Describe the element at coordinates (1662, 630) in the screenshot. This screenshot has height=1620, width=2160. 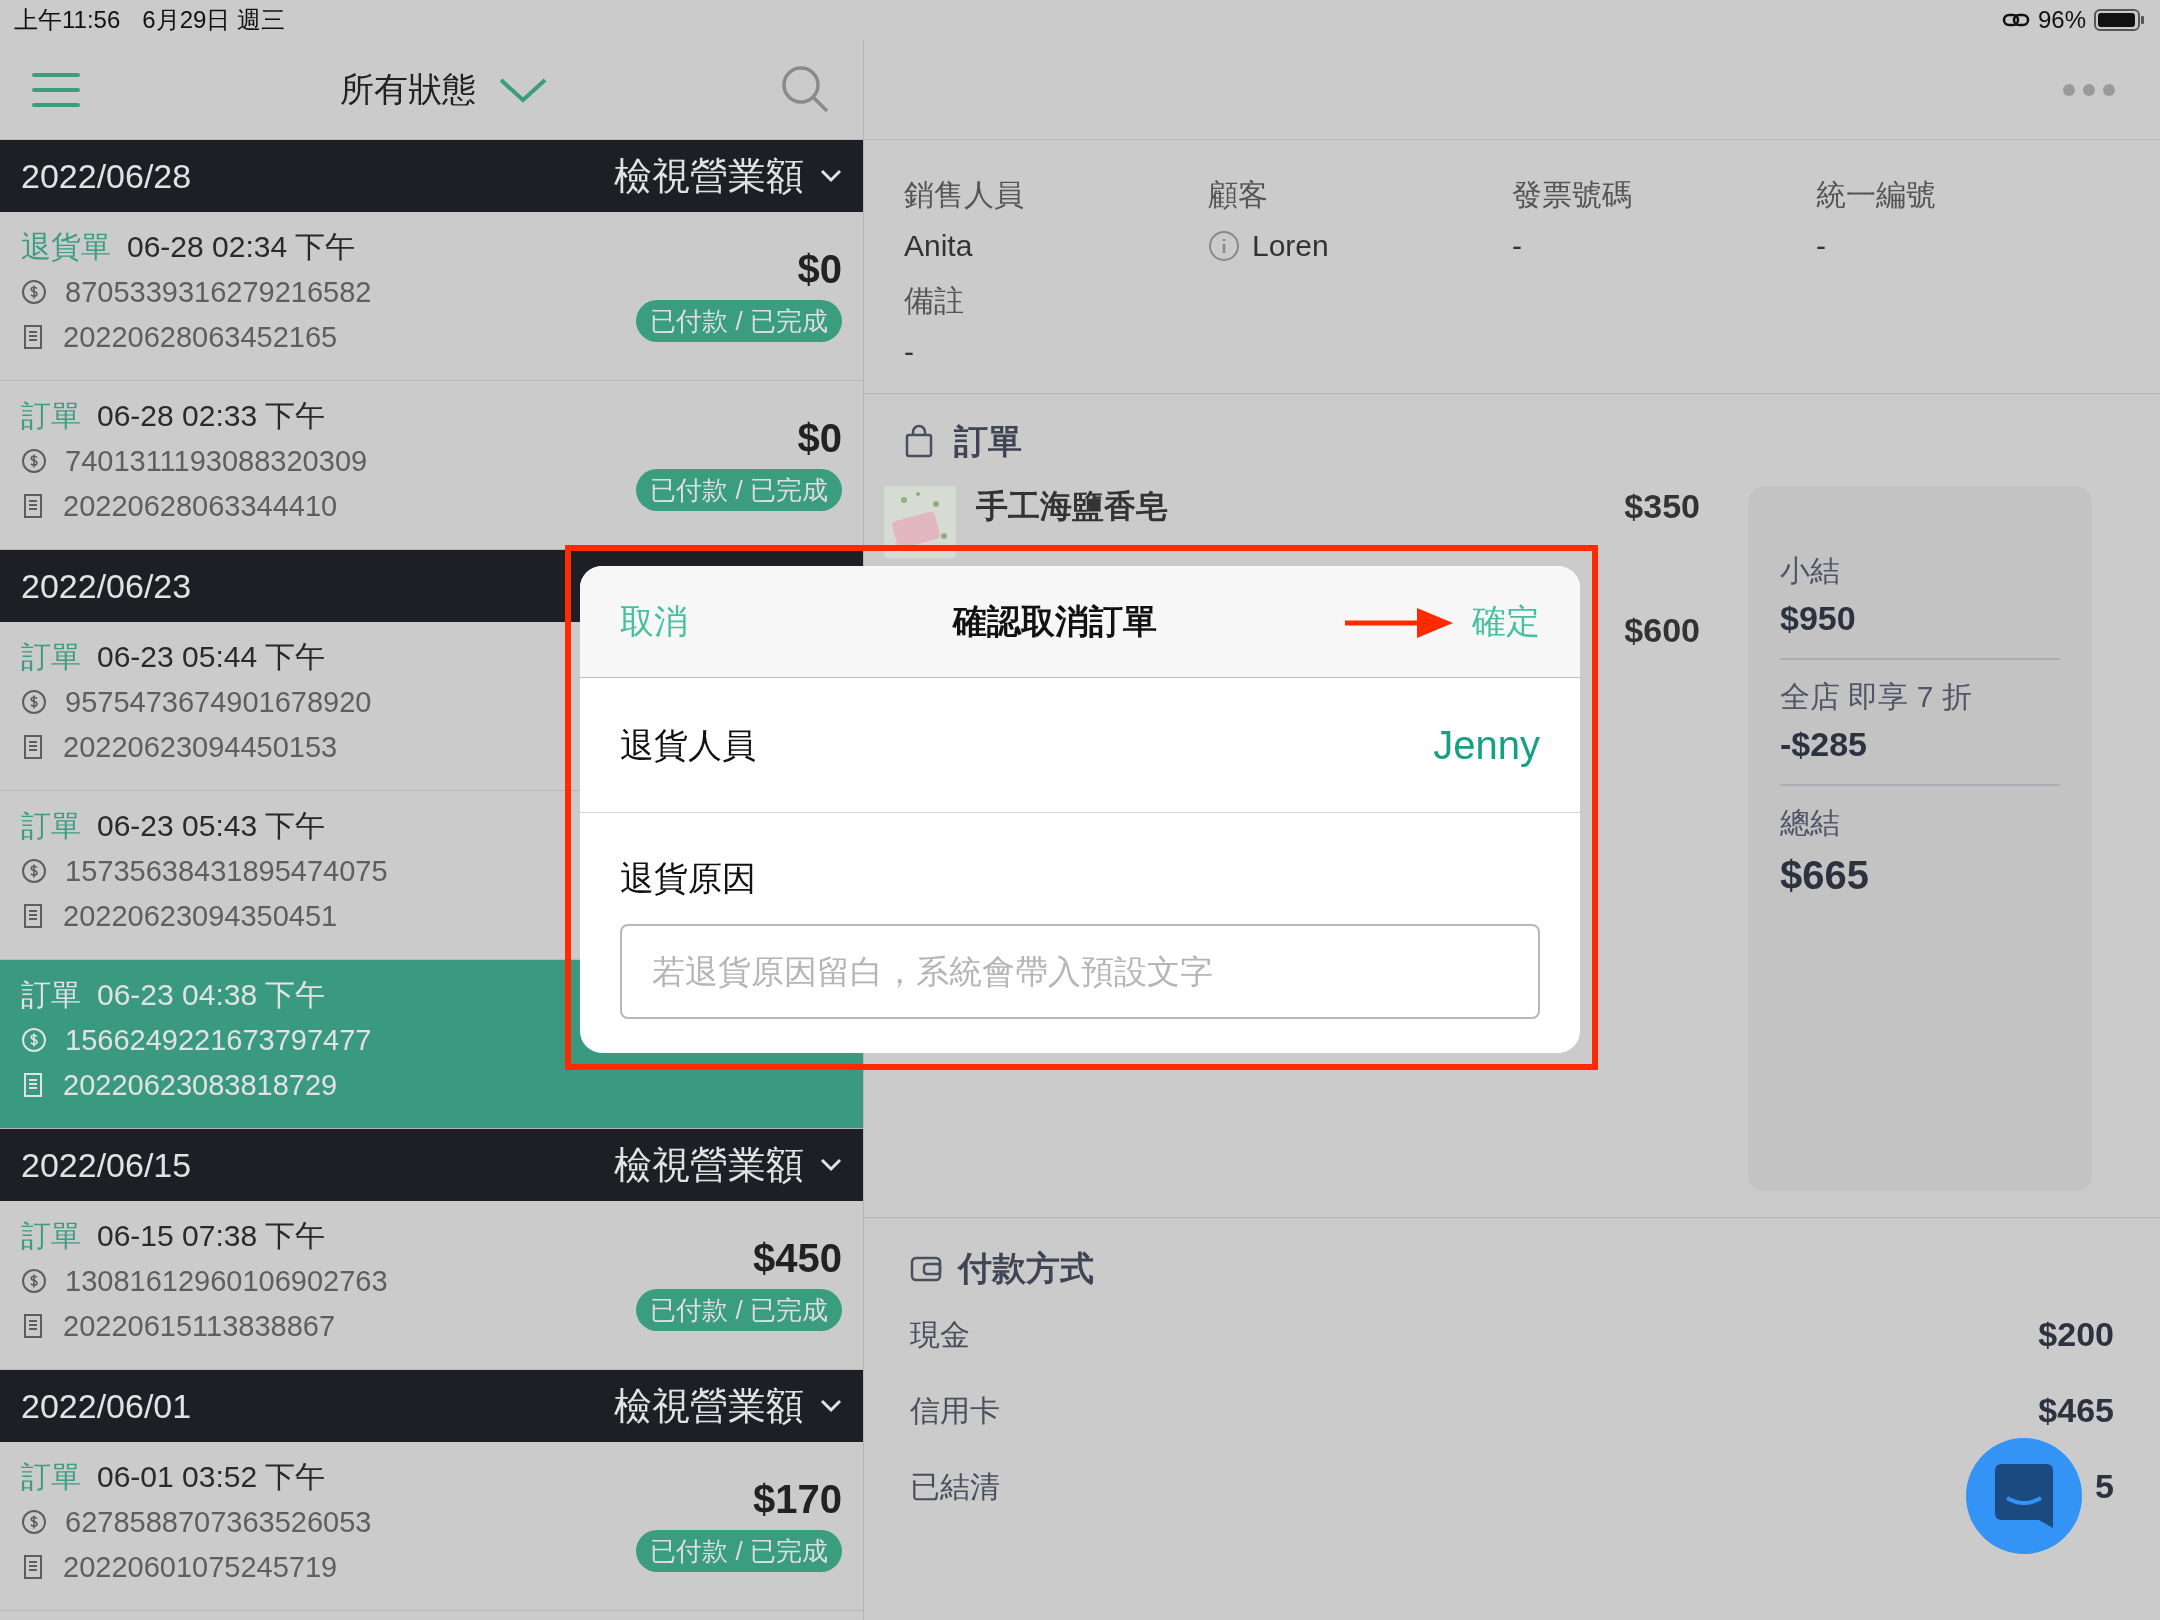
I see `item-price: $600` at that location.